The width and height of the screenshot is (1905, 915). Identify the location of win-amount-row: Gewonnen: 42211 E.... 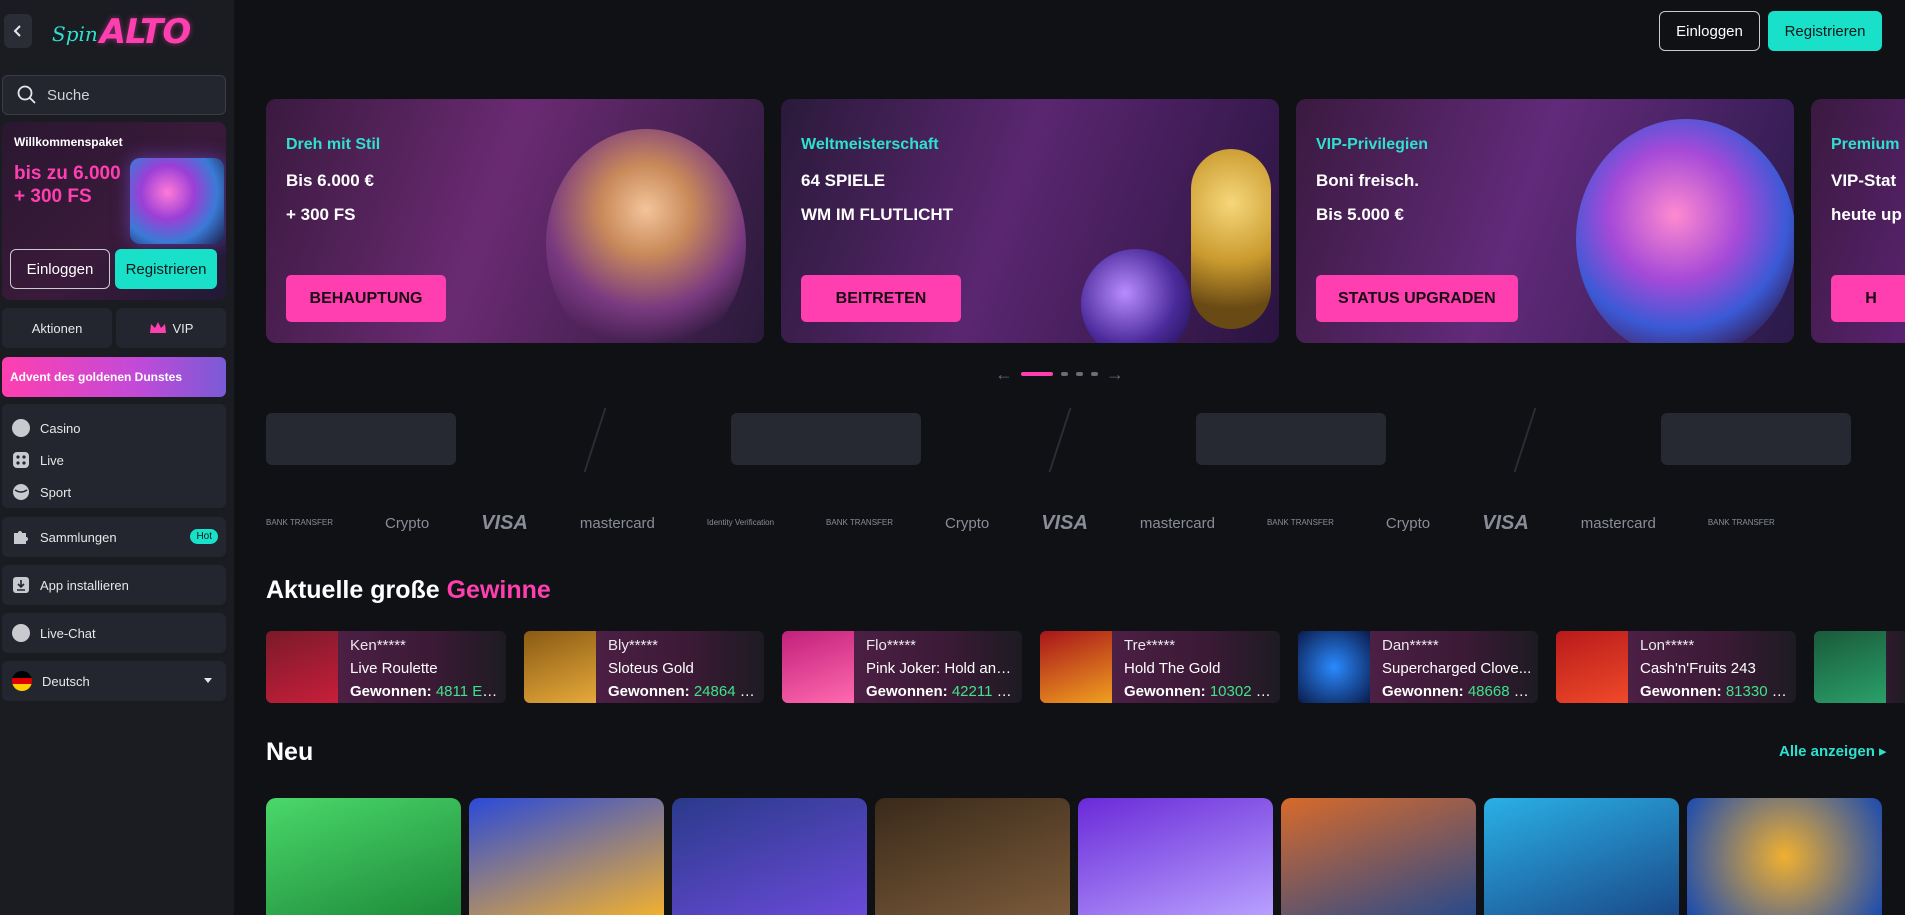
(941, 691).